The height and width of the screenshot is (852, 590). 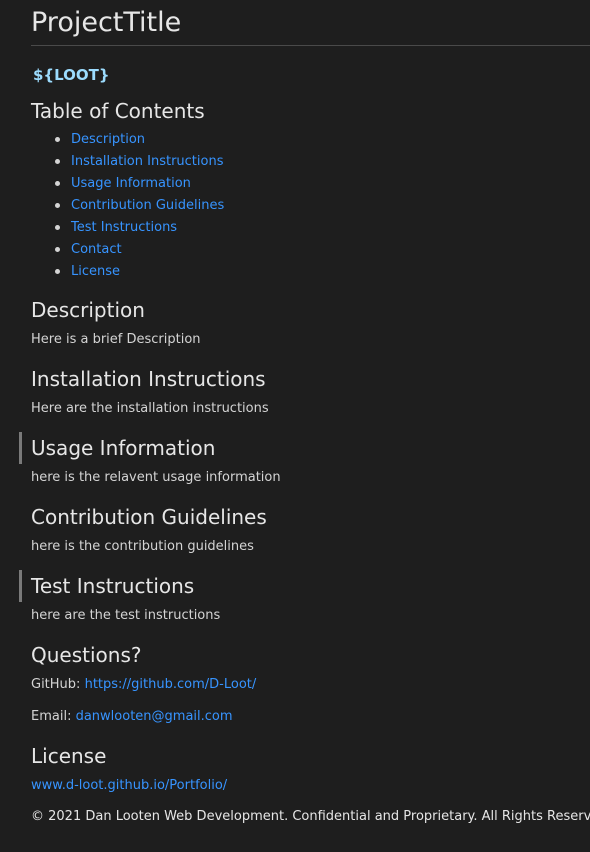 I want to click on installation-text: Here are the installation instructions, so click(x=150, y=408).